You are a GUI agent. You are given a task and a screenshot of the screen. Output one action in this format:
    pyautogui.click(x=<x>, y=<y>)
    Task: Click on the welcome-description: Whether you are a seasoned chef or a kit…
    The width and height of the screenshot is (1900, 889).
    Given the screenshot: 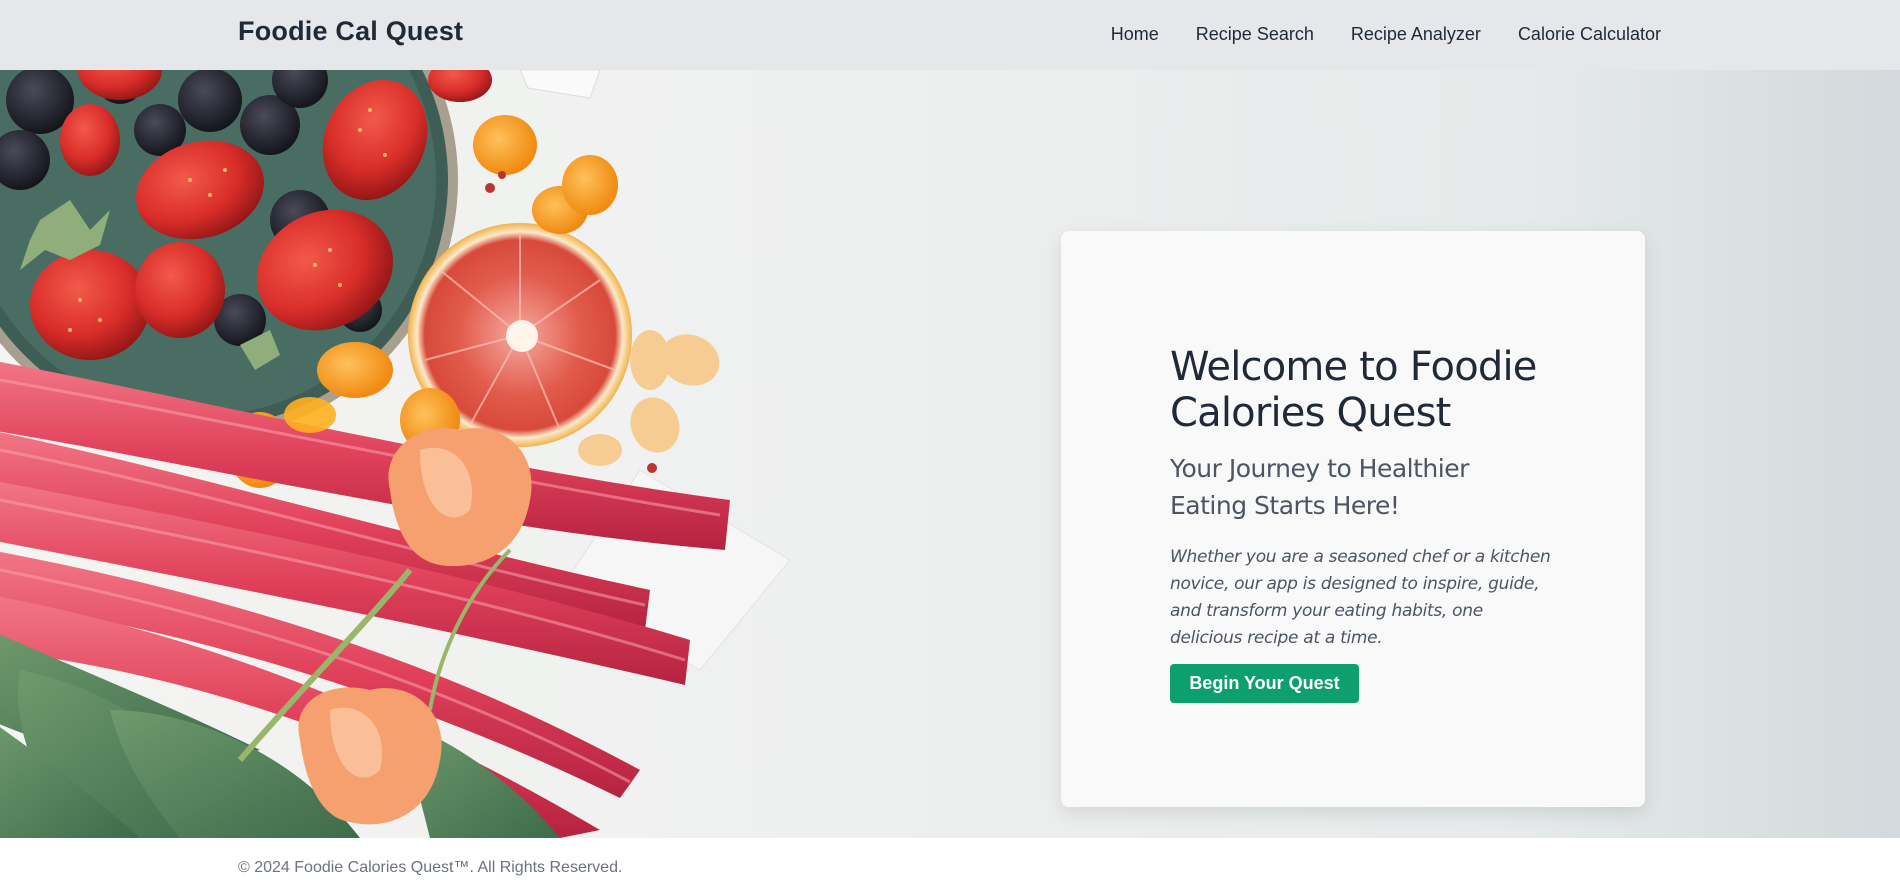 What is the action you would take?
    pyautogui.click(x=1360, y=597)
    